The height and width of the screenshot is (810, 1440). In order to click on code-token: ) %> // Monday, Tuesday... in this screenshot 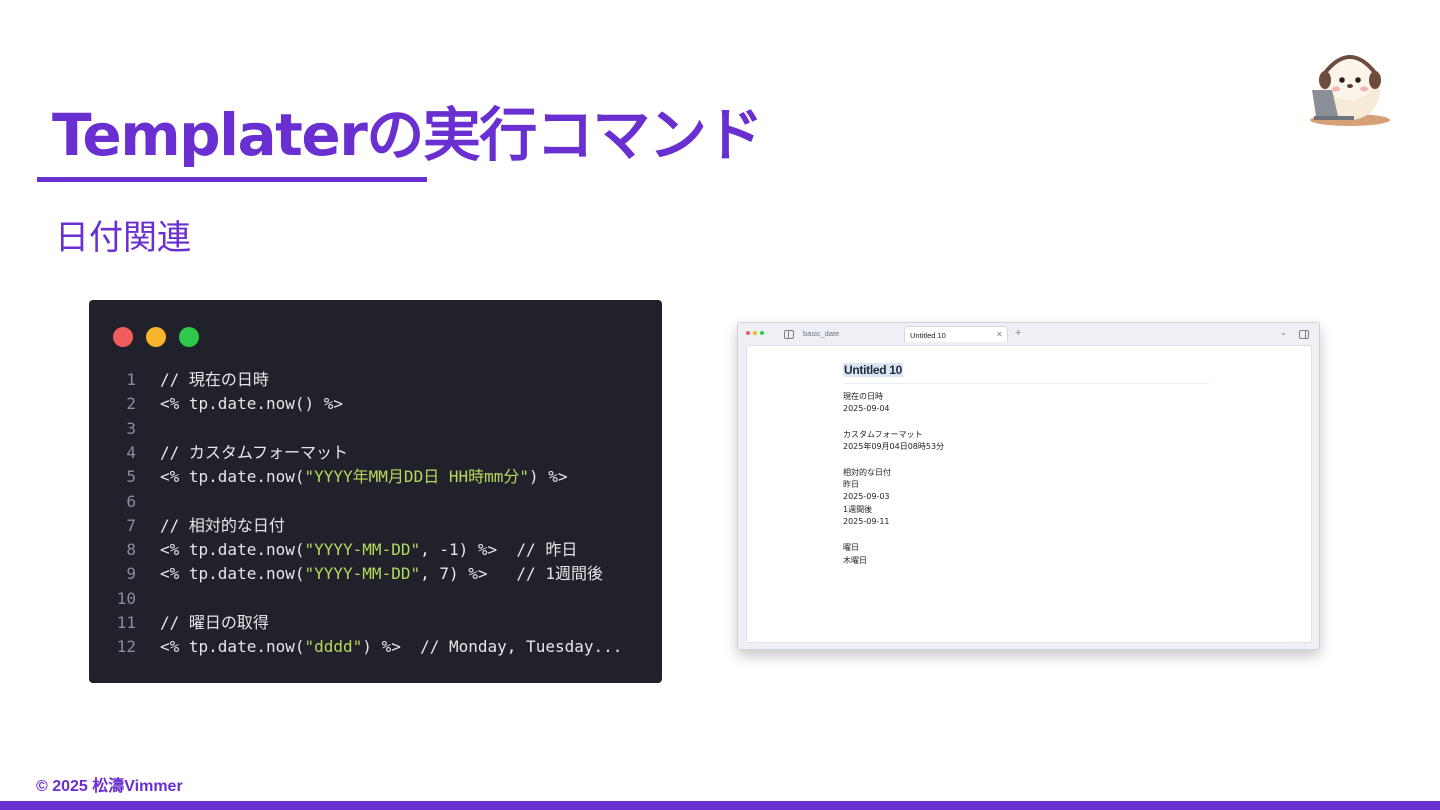, I will do `click(492, 647)`.